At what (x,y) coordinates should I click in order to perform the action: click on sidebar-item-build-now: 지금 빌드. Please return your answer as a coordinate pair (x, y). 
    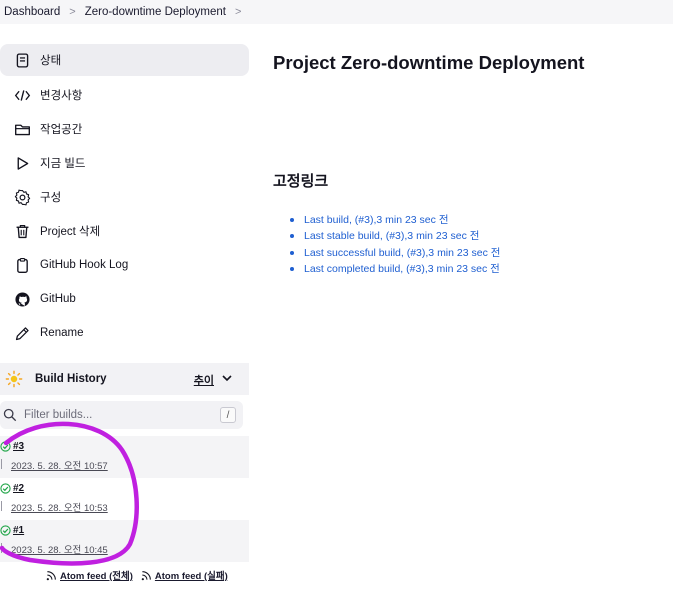
    Looking at the image, I should click on (125, 163).